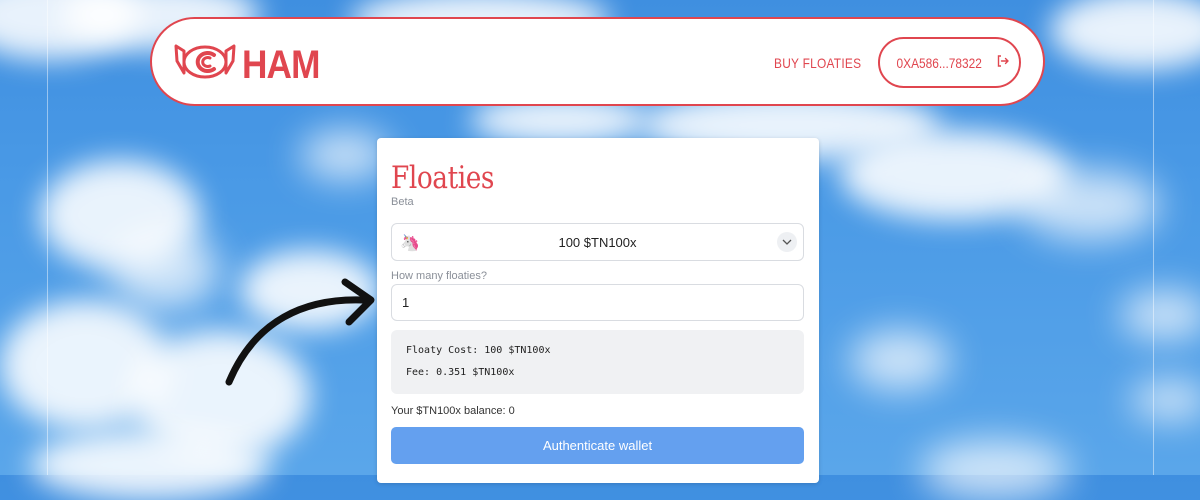 Image resolution: width=1200 pixels, height=500 pixels. Describe the element at coordinates (1003, 62) in the screenshot. I see `logout-icon` at that location.